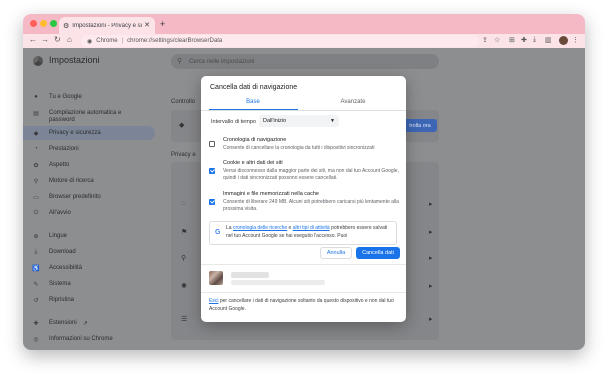 The width and height of the screenshot is (608, 378). I want to click on tab-title: Impostazioni - Privacy e sicure, so click(107, 25).